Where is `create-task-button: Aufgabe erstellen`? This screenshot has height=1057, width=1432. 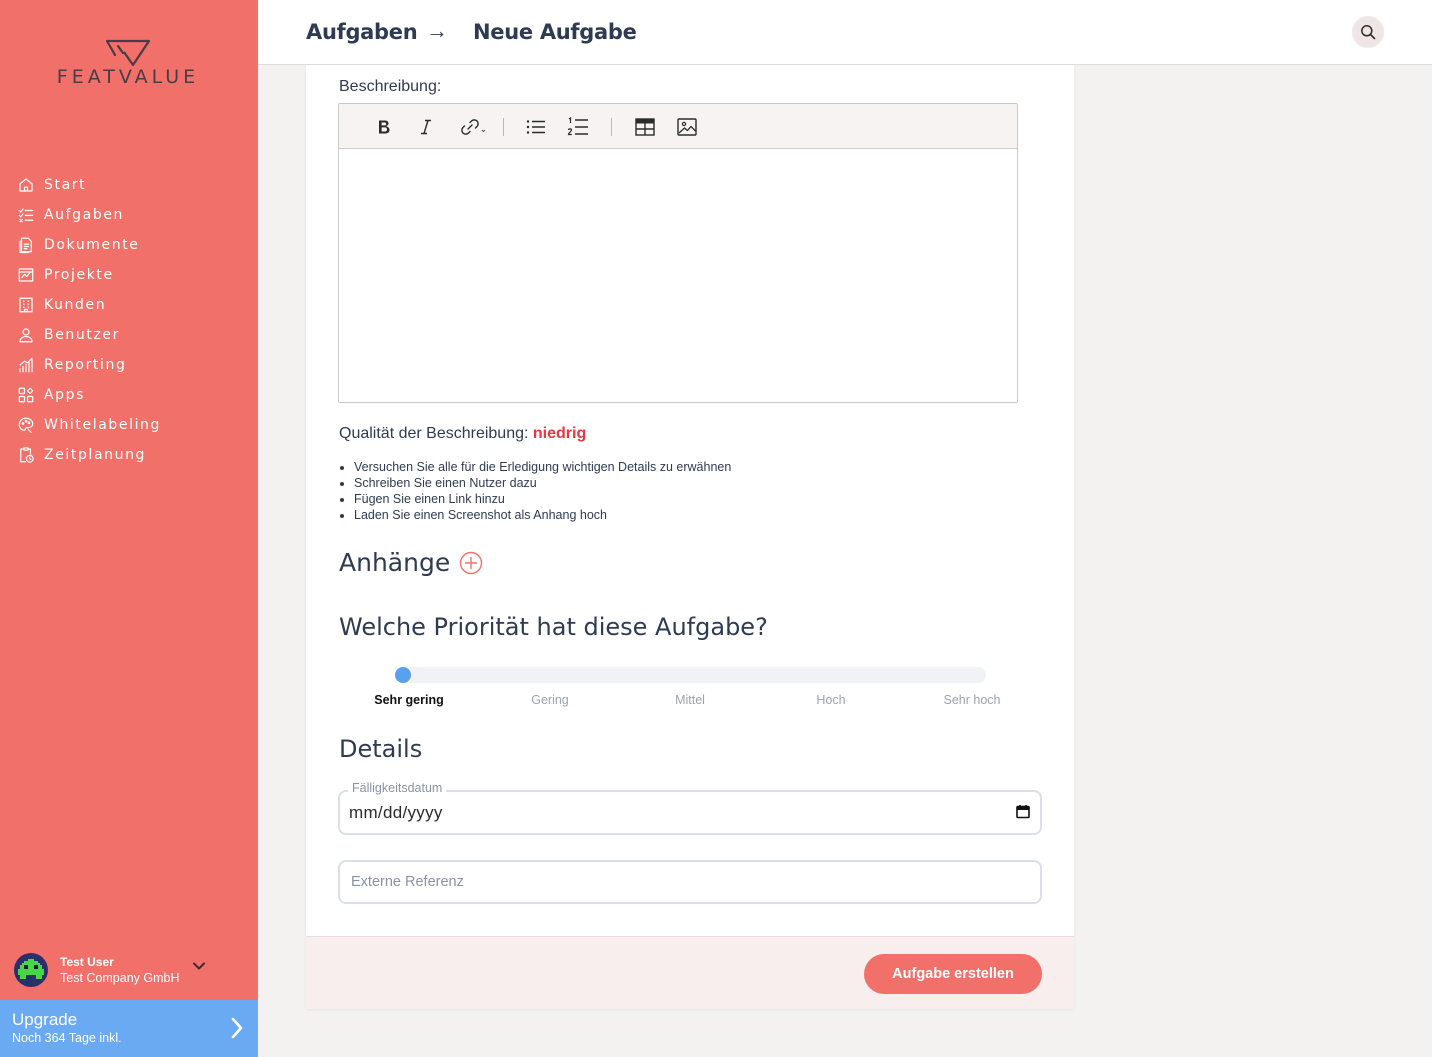 create-task-button: Aufgabe erstellen is located at coordinates (953, 974).